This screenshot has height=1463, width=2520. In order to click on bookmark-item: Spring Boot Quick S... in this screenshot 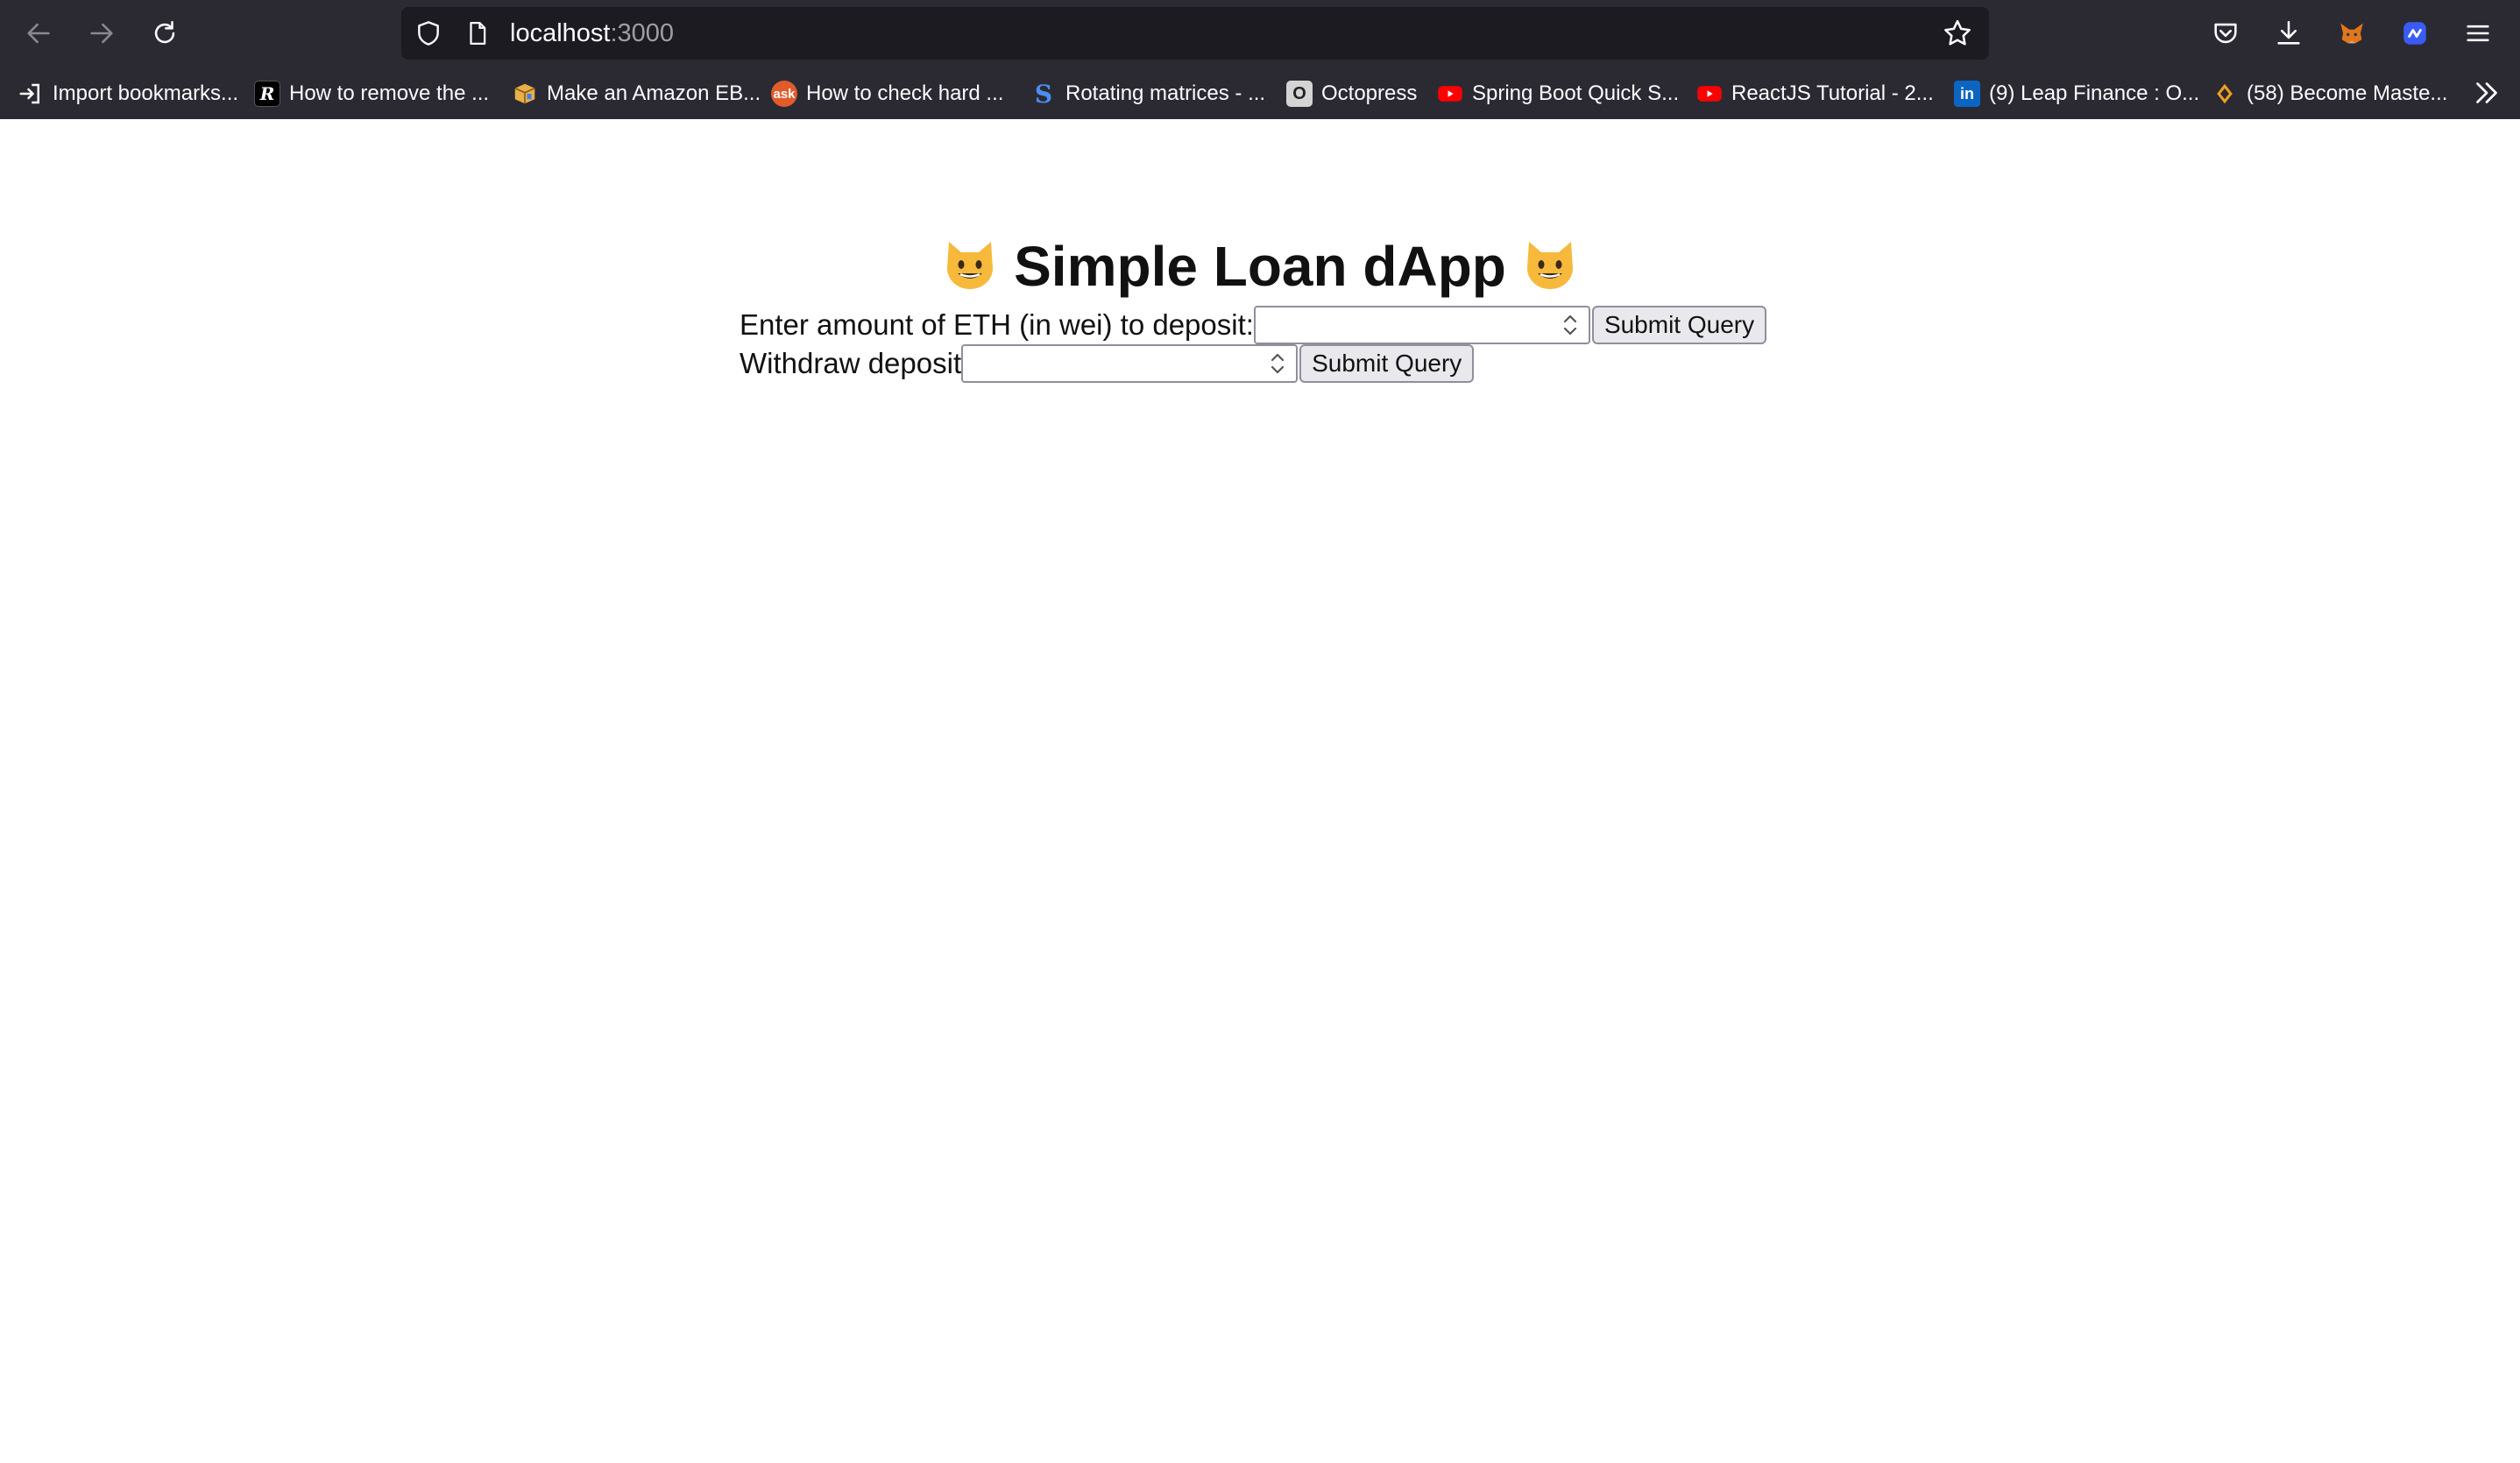, I will do `click(1558, 94)`.